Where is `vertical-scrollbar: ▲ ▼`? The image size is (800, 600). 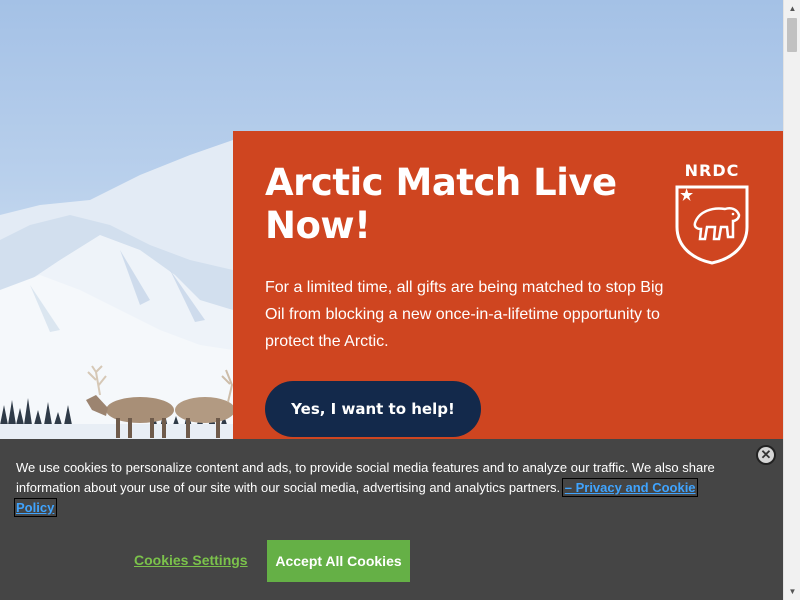 vertical-scrollbar: ▲ ▼ is located at coordinates (791, 300).